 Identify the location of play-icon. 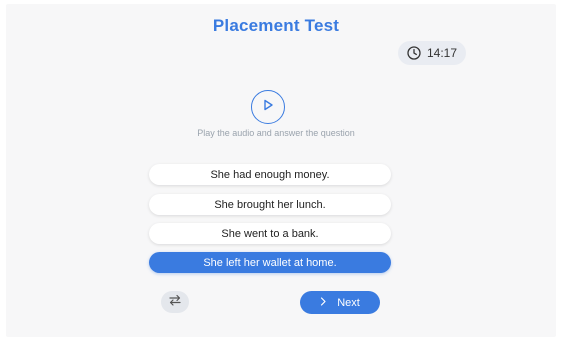
(268, 107).